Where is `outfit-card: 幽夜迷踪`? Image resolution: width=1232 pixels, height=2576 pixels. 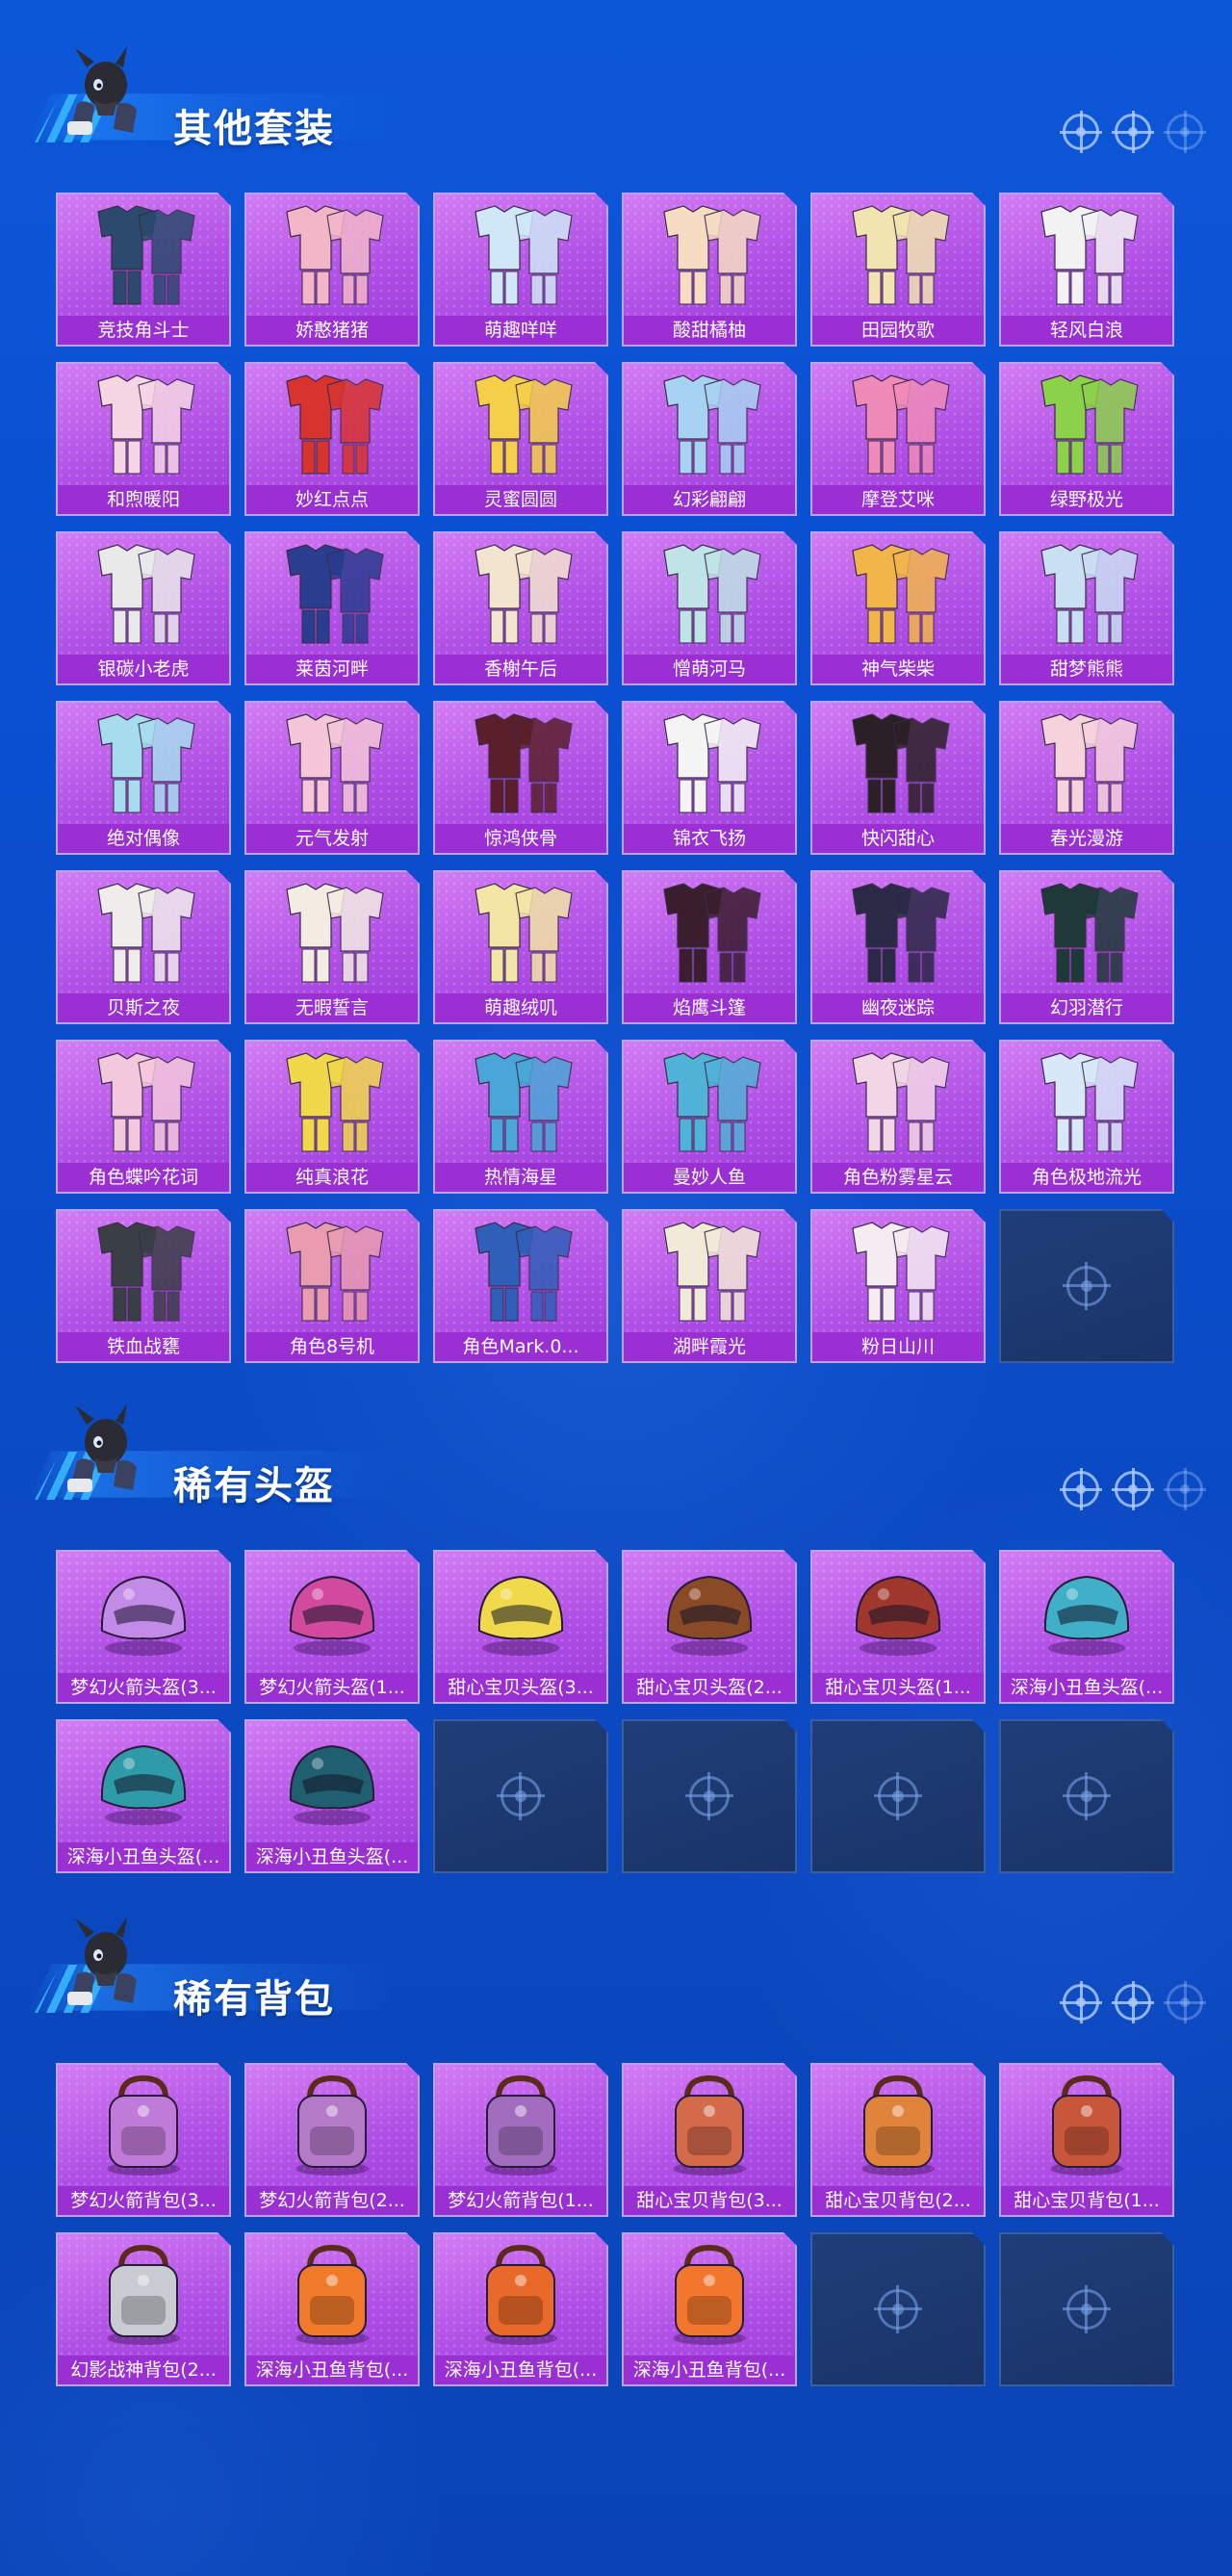
outfit-card: 幽夜迷踪 is located at coordinates (898, 947).